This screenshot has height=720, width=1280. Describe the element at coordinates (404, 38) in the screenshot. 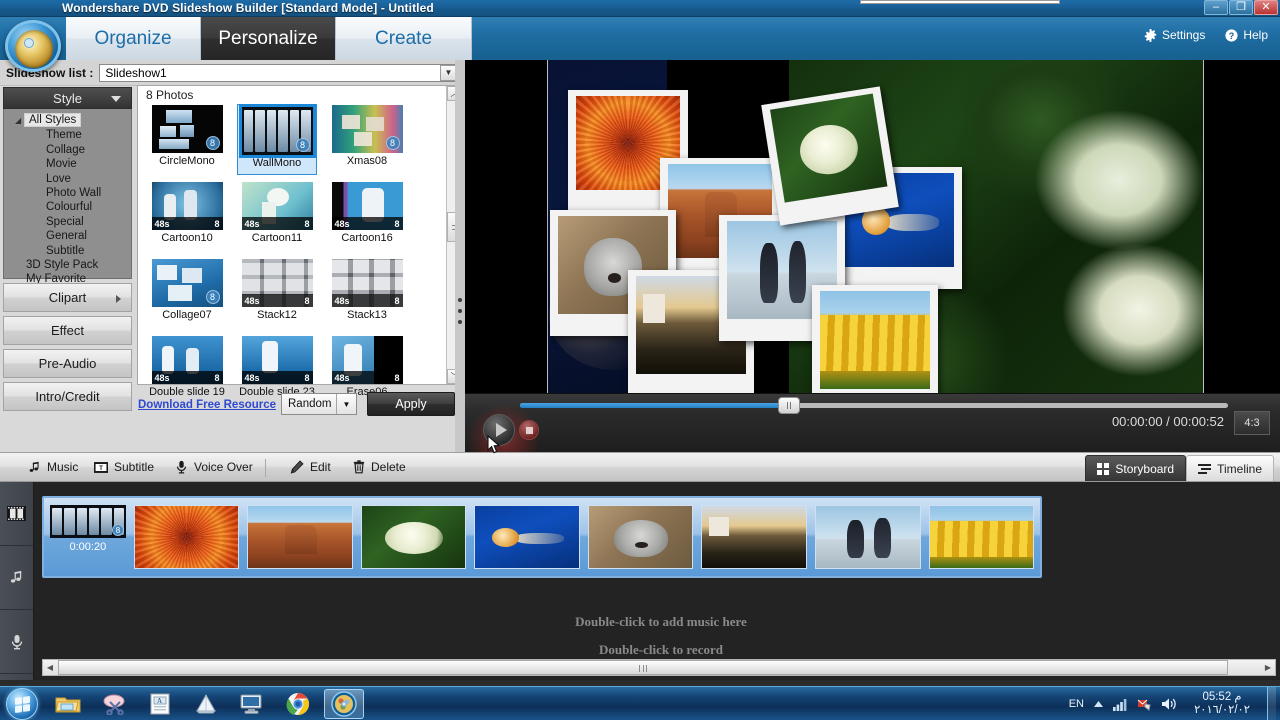

I see `tab-create: Create` at that location.